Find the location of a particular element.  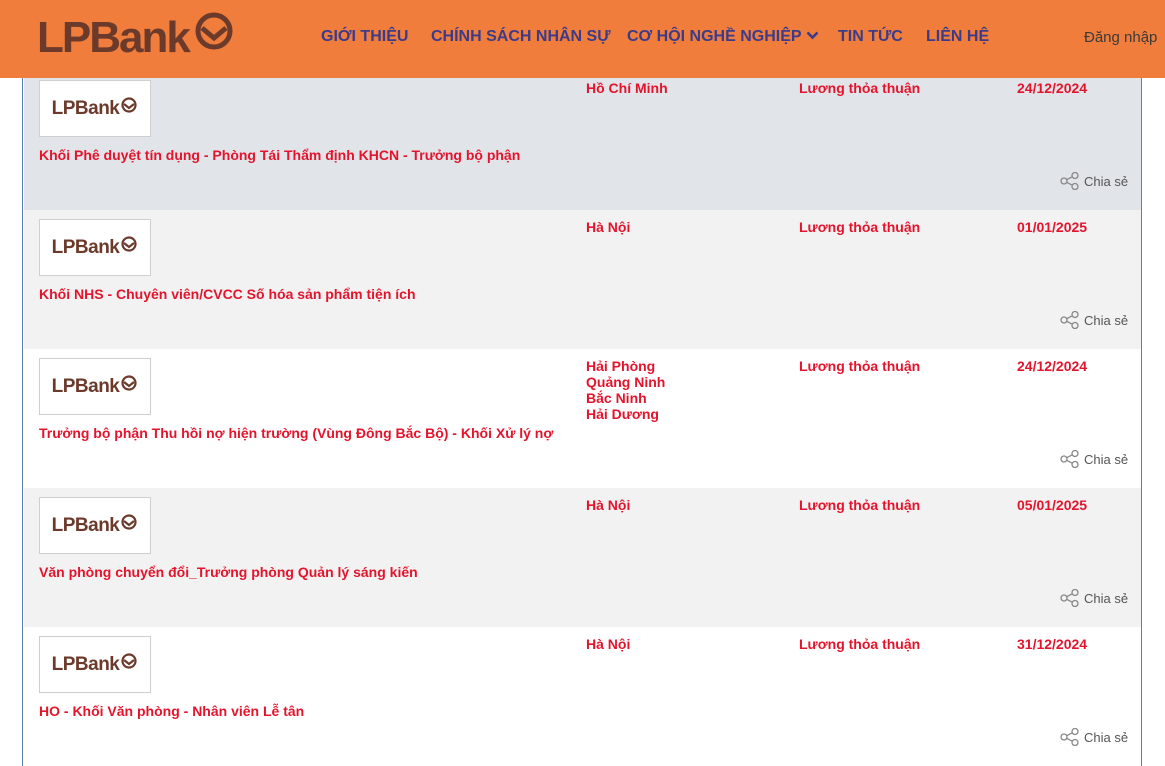

job-title-link: HO - Khối Văn phòng - Nhân viên Lễ tân is located at coordinates (171, 711).